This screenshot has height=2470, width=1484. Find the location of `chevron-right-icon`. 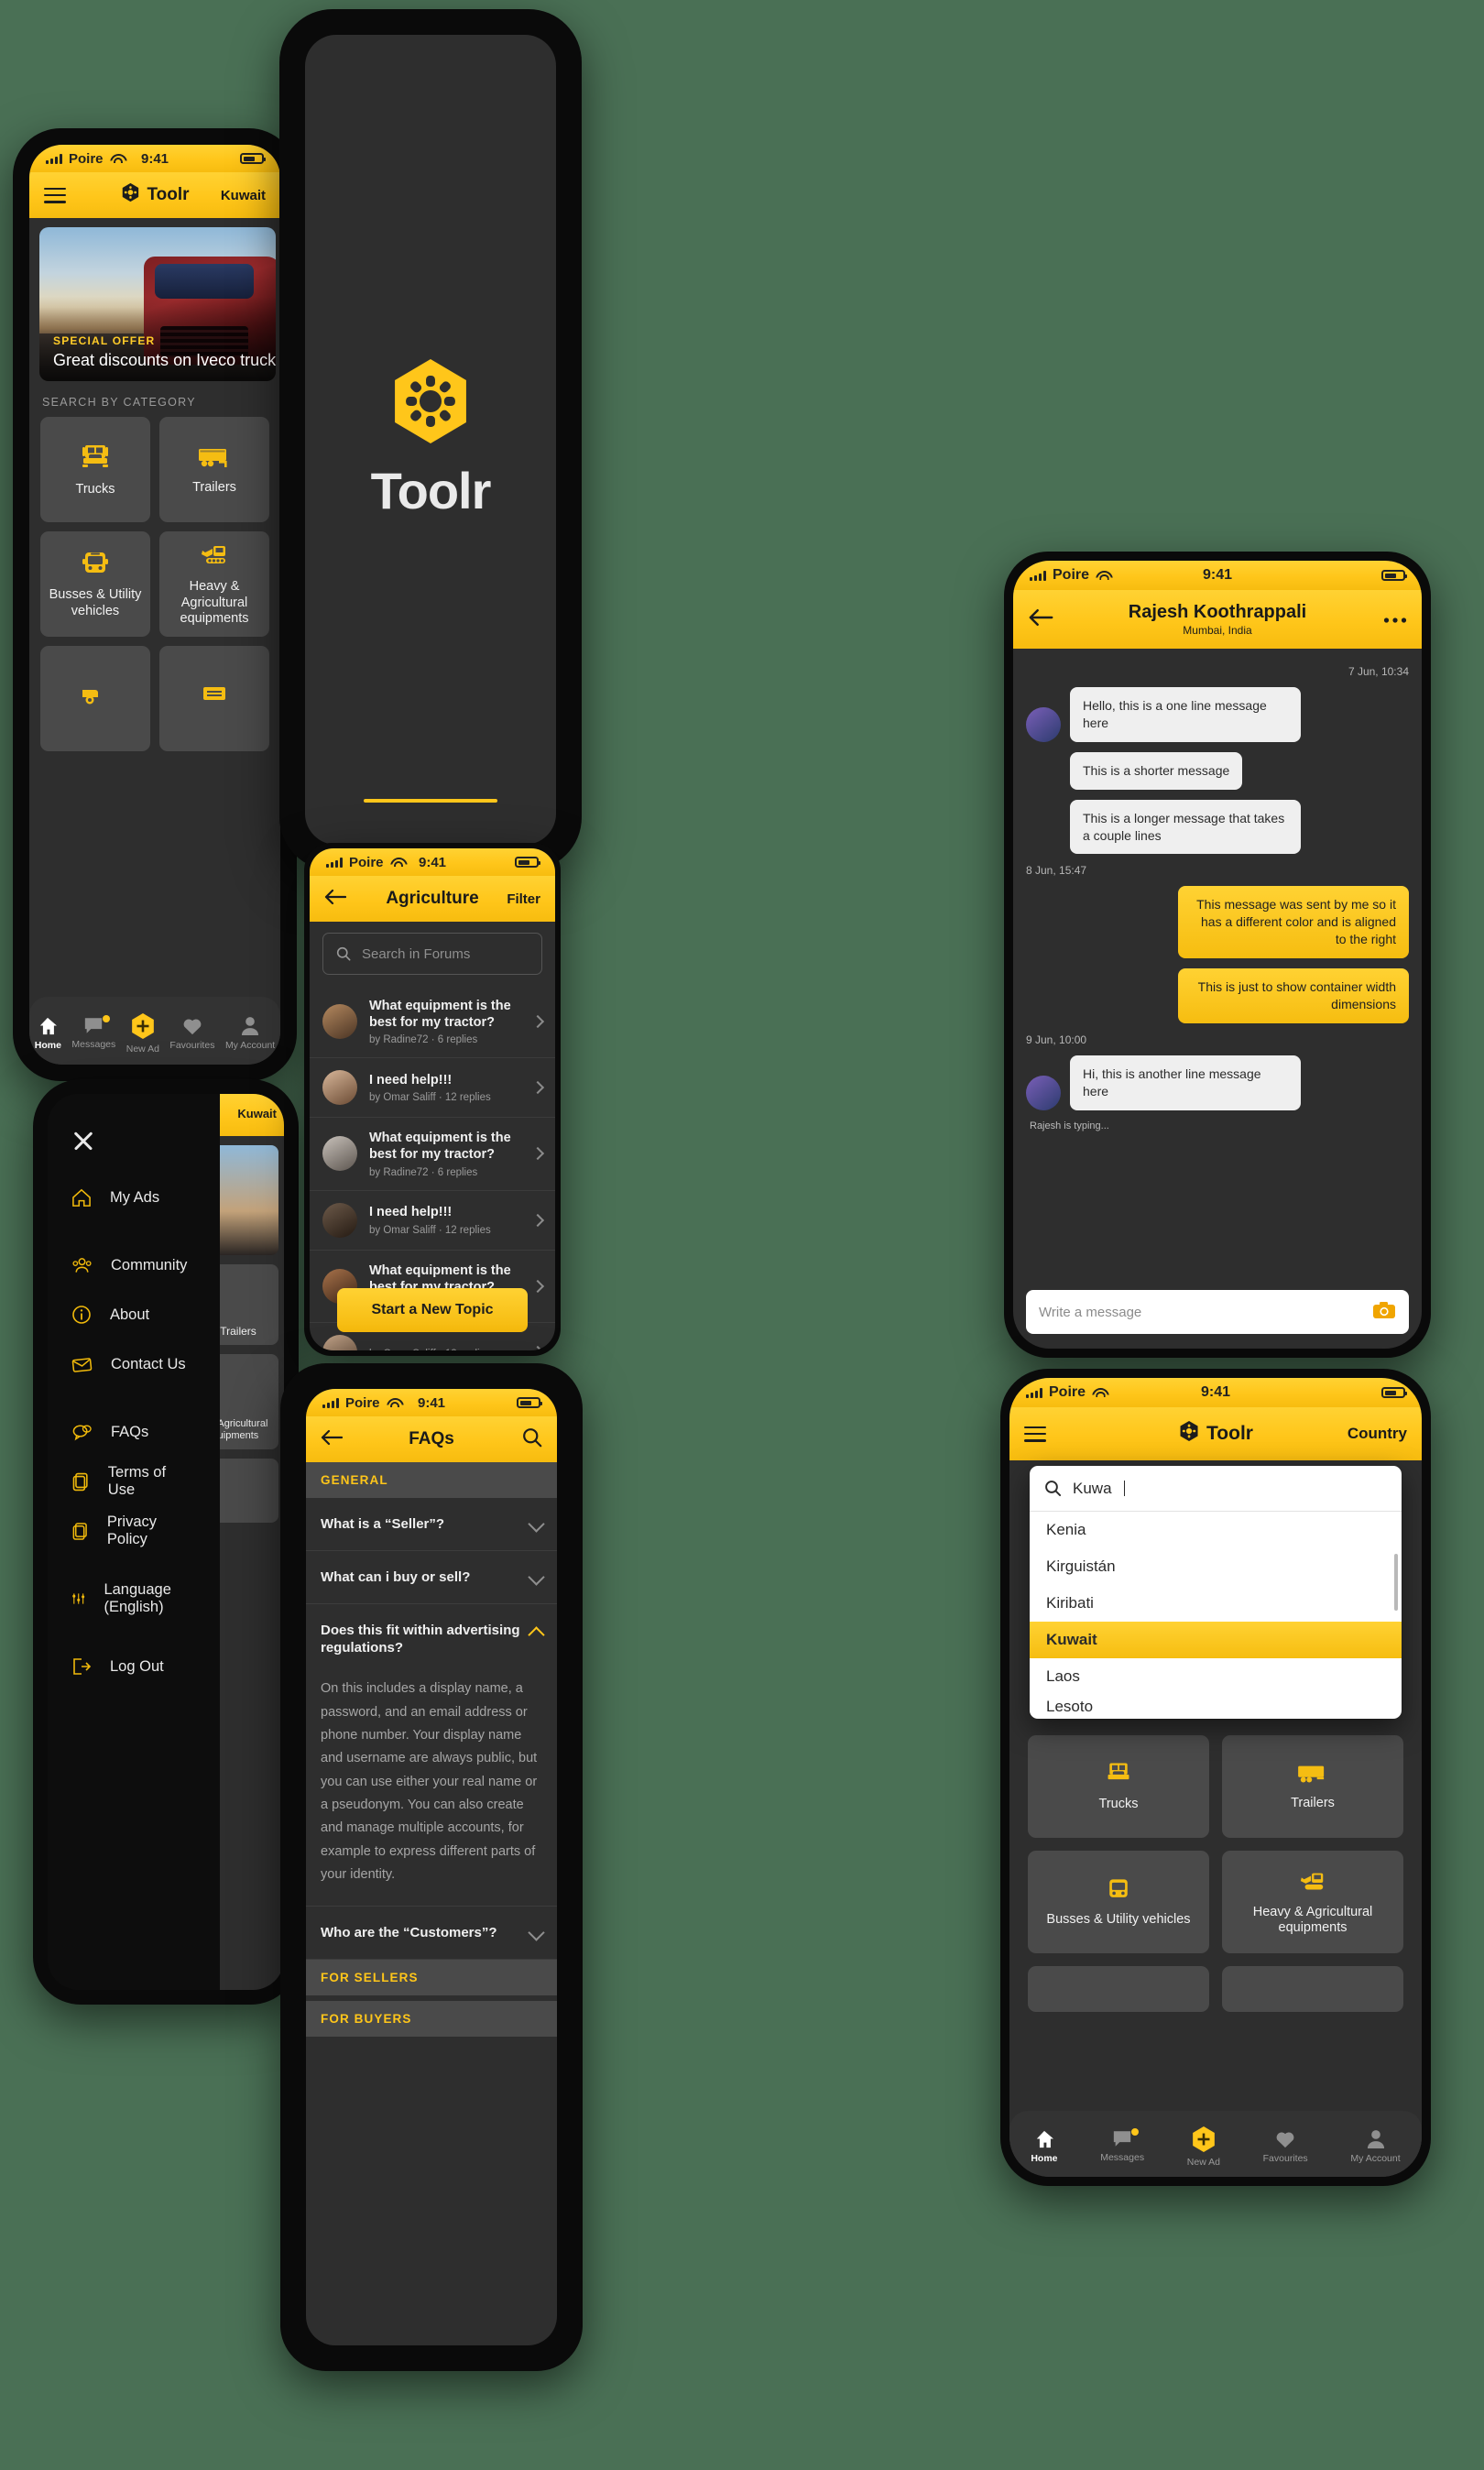

chevron-right-icon is located at coordinates (538, 1022).